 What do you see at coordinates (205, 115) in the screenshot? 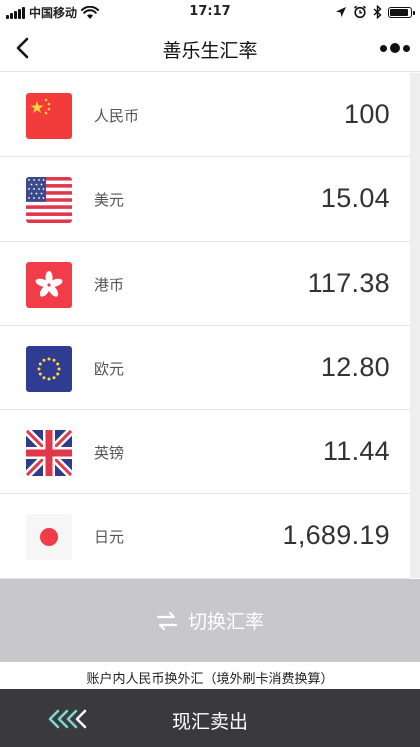
I see `rate-row-cny: 人民币 100` at bounding box center [205, 115].